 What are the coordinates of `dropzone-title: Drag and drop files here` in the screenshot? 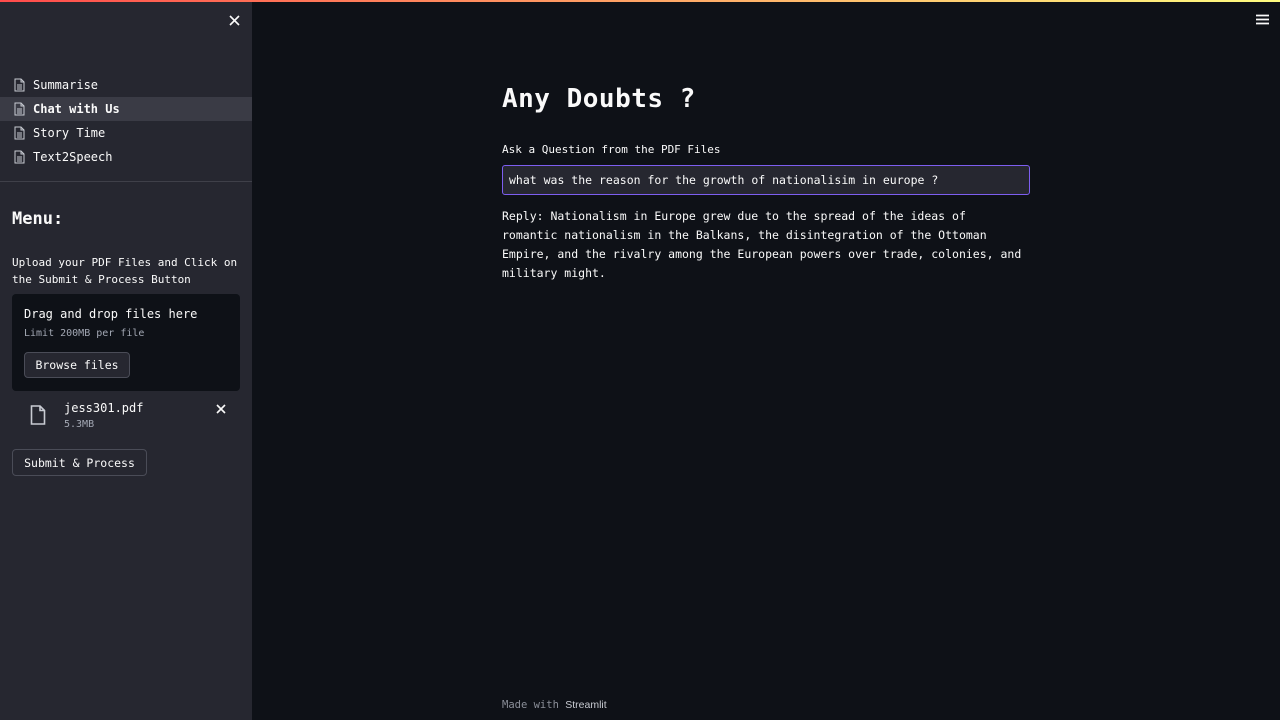 It's located at (111, 314).